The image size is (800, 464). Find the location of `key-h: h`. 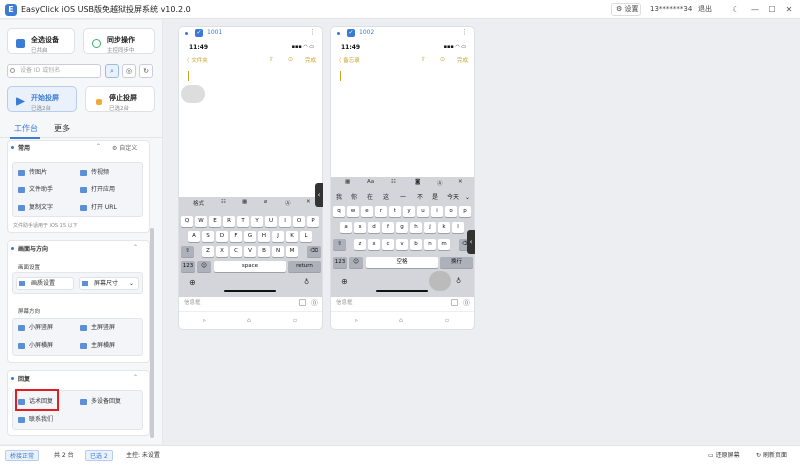

key-h: h is located at coordinates (416, 227).